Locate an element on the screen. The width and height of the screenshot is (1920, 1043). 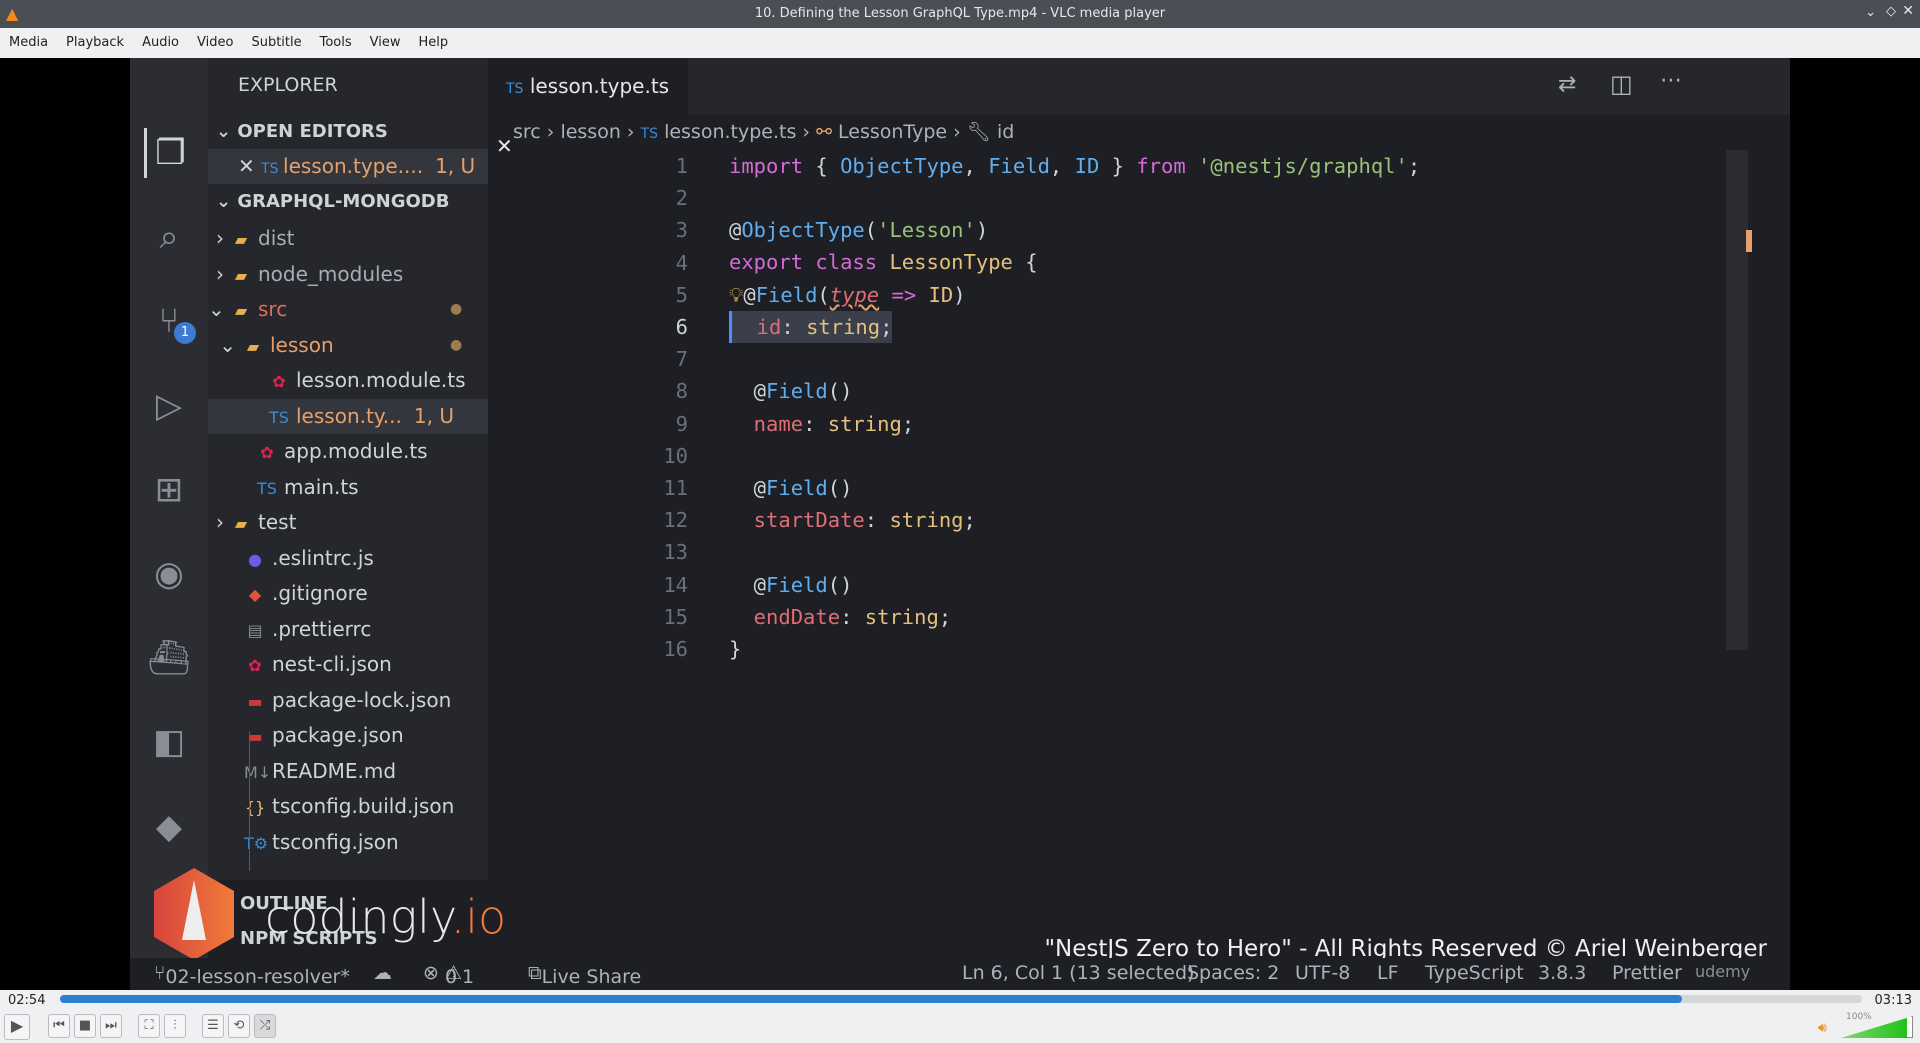
sync-icon: ☁ is located at coordinates (382, 973).